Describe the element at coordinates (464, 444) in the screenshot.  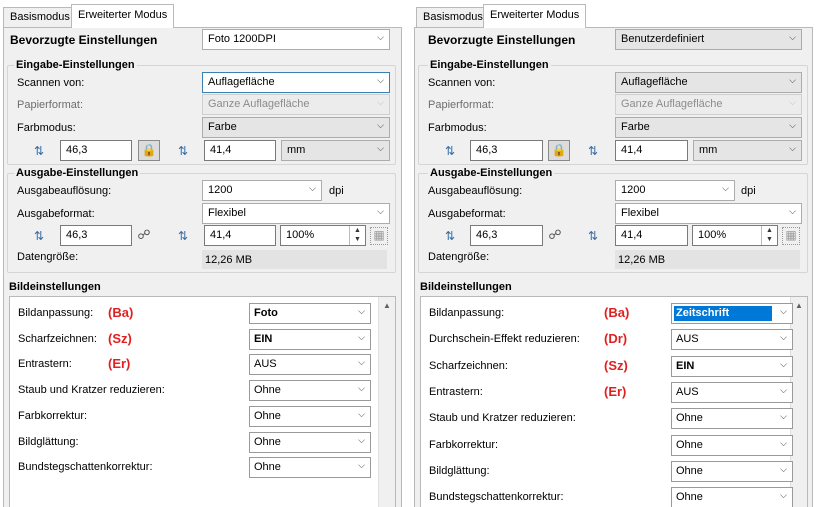
I see `setting-row-label: Farbkorrektur:` at that location.